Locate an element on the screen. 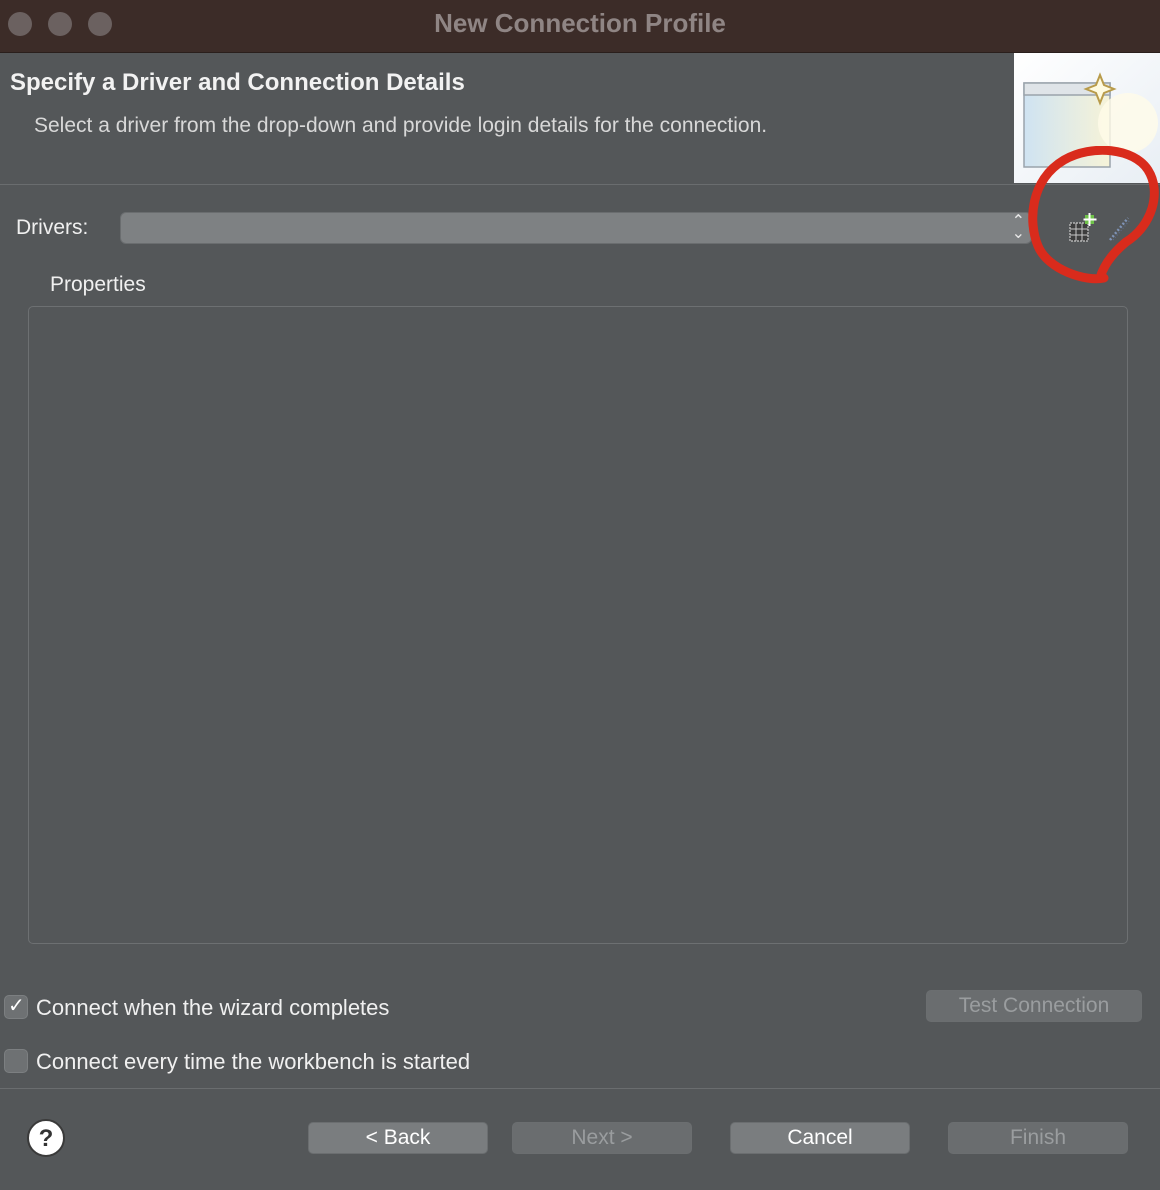 The image size is (1160, 1190). title-bar: New Connection Profile is located at coordinates (580, 26).